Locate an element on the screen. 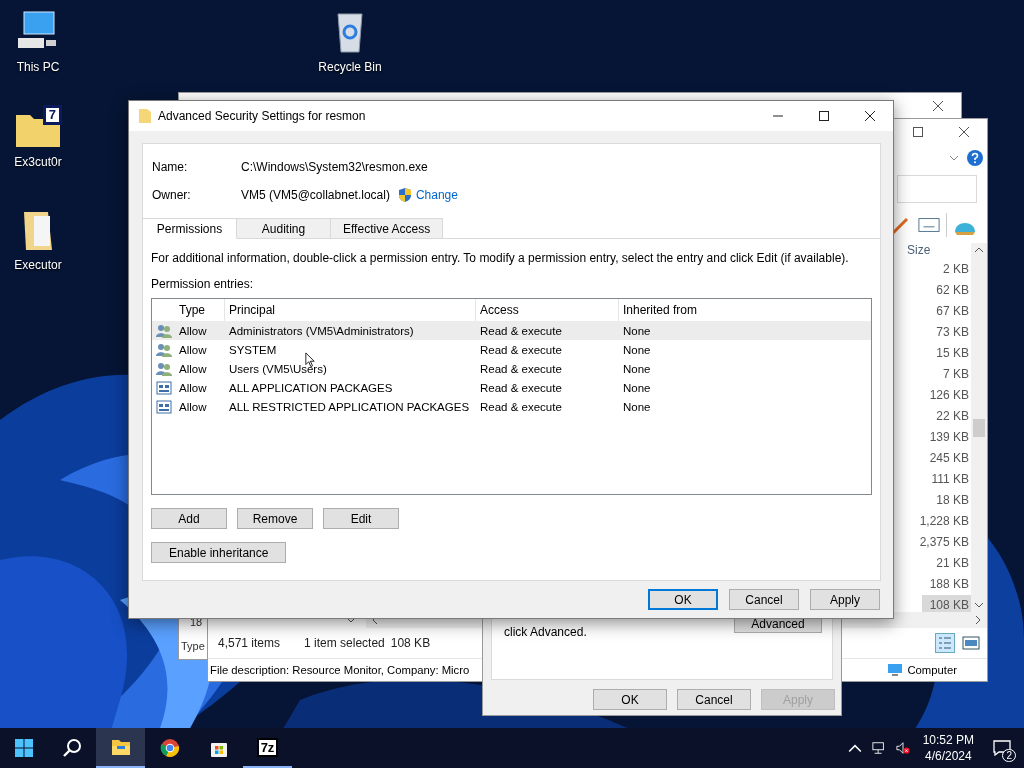 The height and width of the screenshot is (768, 1024). file-size: 22 KB is located at coordinates (949, 416).